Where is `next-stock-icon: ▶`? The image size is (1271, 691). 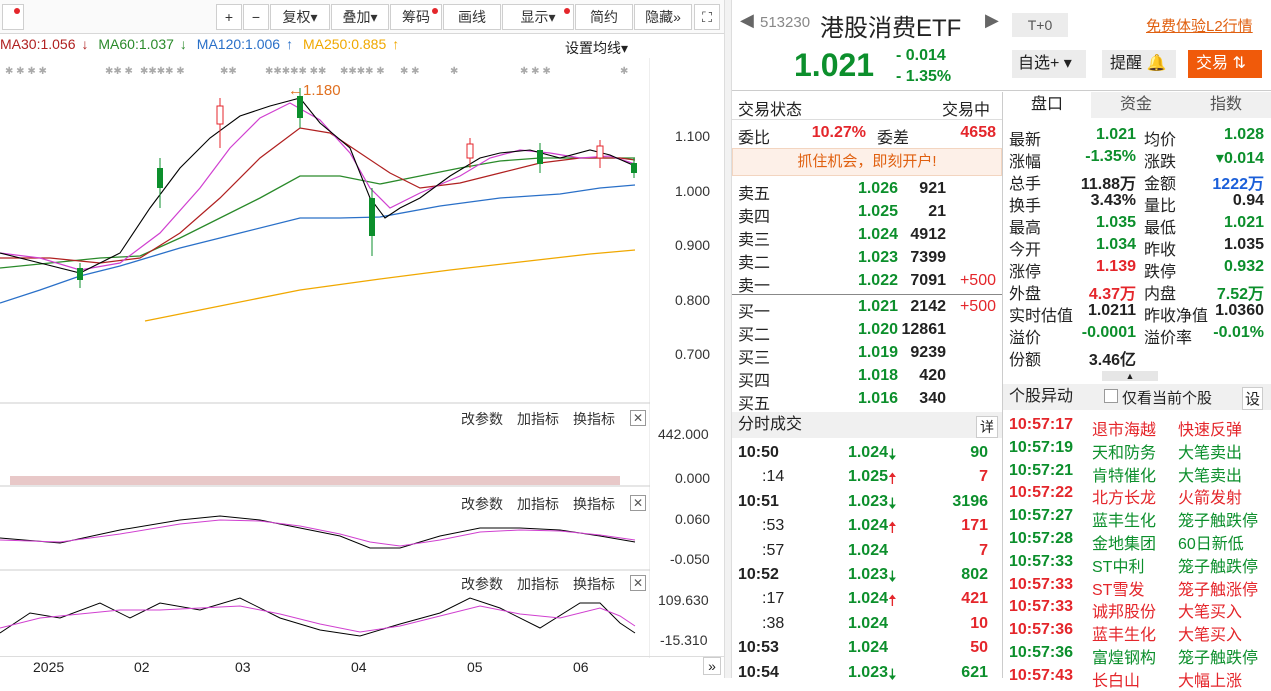
next-stock-icon: ▶ is located at coordinates (992, 20).